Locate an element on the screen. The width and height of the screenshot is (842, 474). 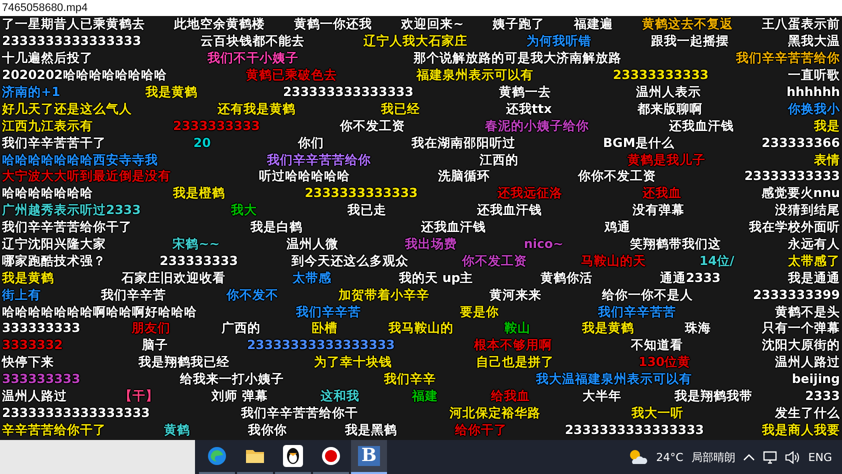
app-logo: B is located at coordinates (369, 456).